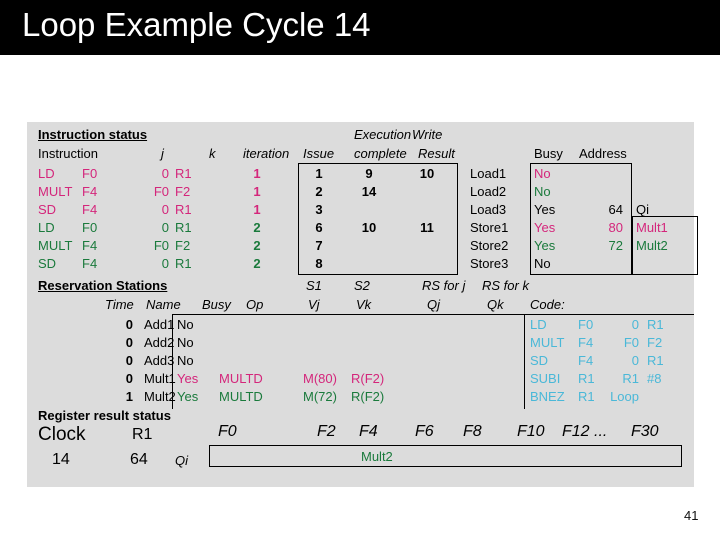 This screenshot has height=540, width=720. I want to click on header-rs-for-k: RS for k, so click(505, 285).